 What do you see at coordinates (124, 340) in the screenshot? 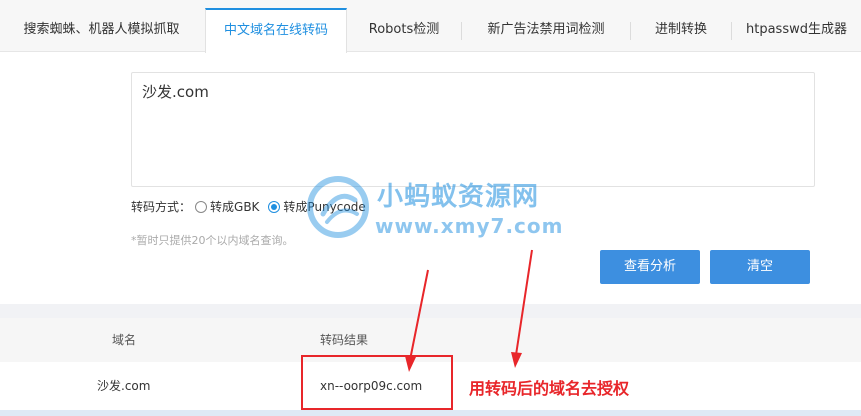
I see `header-domain: 域名` at bounding box center [124, 340].